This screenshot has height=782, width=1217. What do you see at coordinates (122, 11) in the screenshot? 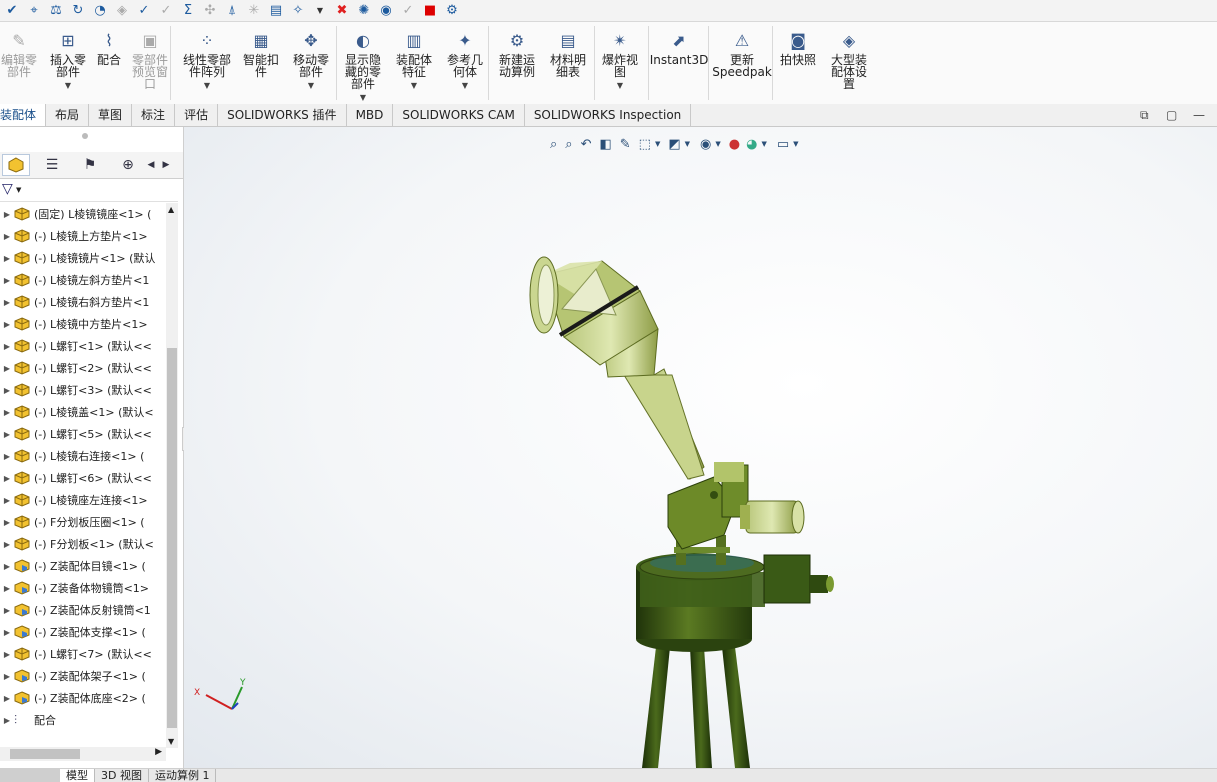
I see `interference-icon: ◈` at bounding box center [122, 11].